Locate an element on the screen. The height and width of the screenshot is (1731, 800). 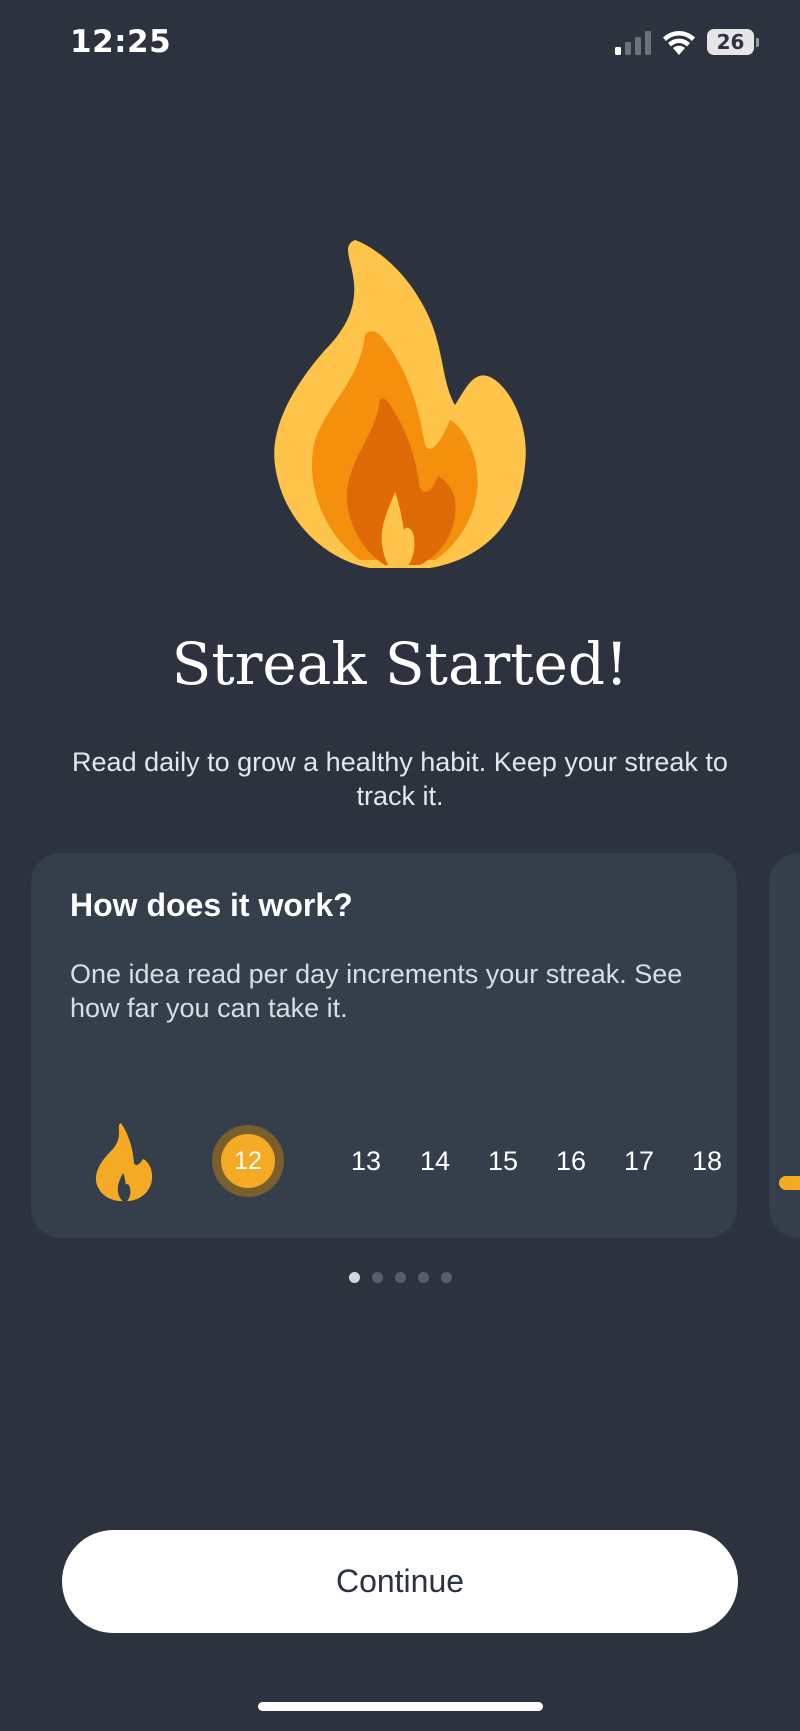
day-label: 16 is located at coordinates (571, 1161).